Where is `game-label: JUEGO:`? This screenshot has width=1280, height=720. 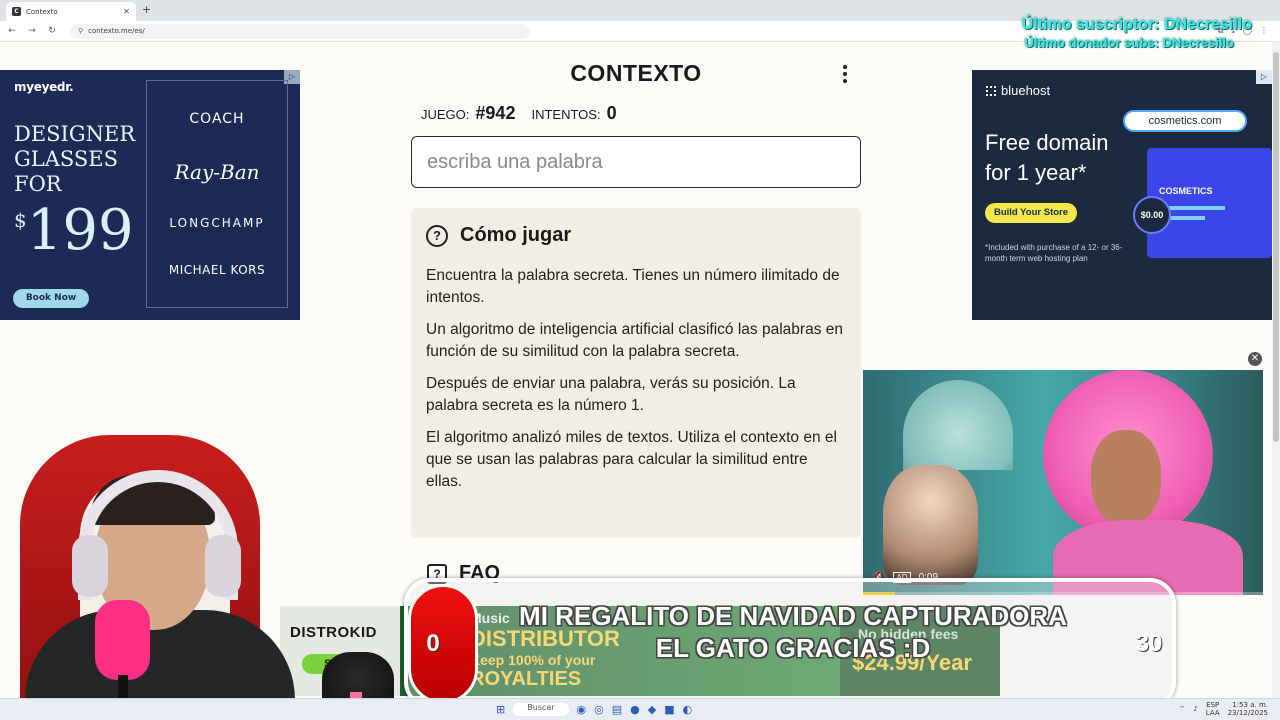
game-label: JUEGO: is located at coordinates (445, 114).